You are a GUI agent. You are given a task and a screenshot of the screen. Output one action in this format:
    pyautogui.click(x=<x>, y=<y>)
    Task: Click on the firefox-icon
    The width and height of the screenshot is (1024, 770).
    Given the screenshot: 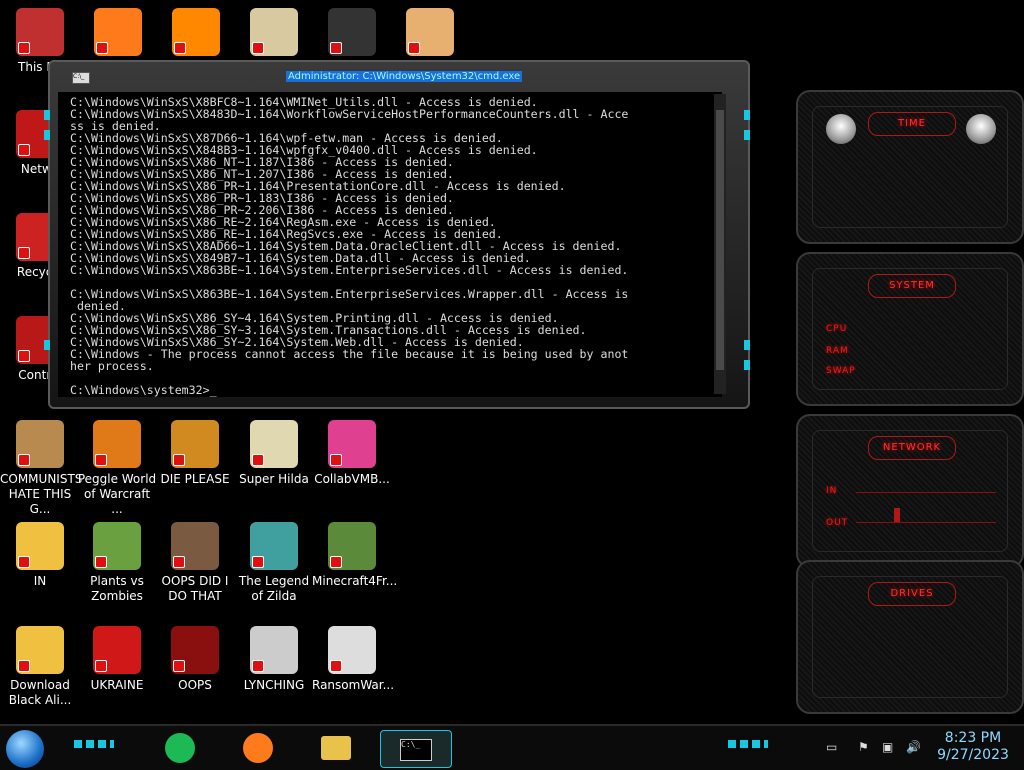 What is the action you would take?
    pyautogui.click(x=258, y=748)
    